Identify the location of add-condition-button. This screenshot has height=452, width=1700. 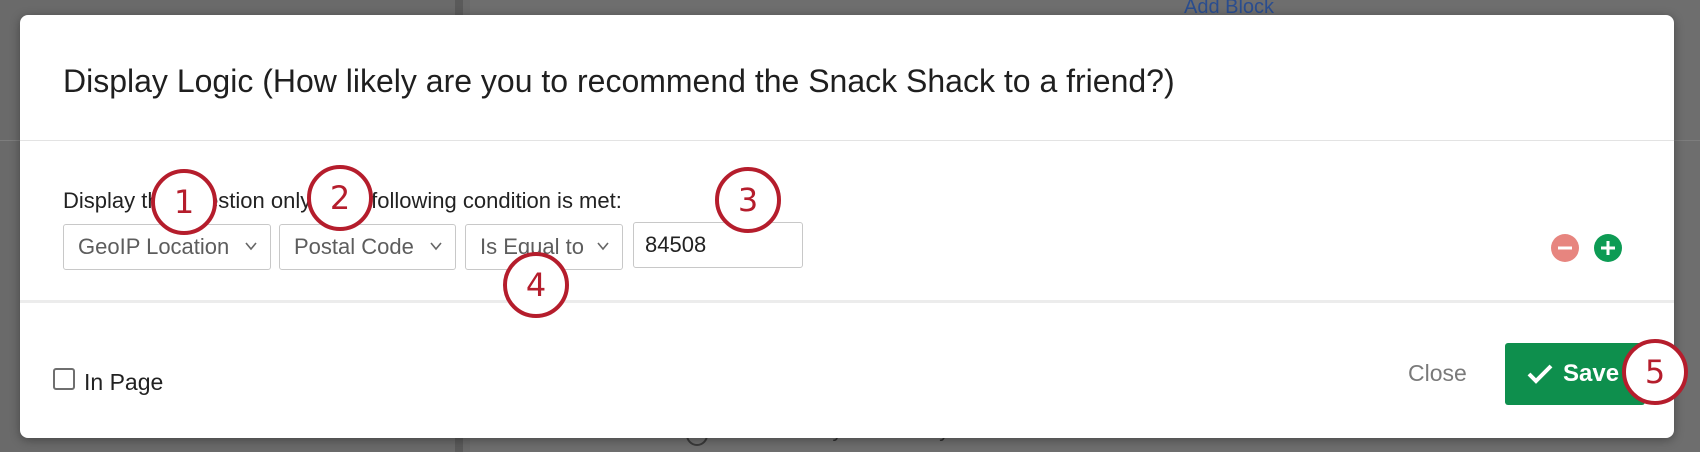
(1608, 248).